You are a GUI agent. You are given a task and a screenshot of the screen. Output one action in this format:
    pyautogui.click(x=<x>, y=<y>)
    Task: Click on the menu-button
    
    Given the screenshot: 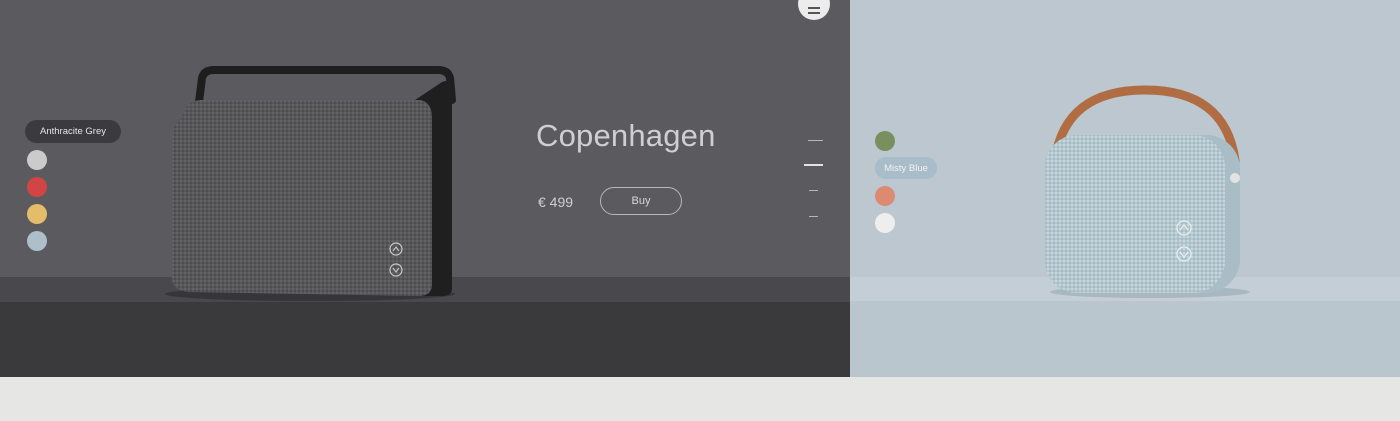 What is the action you would take?
    pyautogui.click(x=814, y=10)
    